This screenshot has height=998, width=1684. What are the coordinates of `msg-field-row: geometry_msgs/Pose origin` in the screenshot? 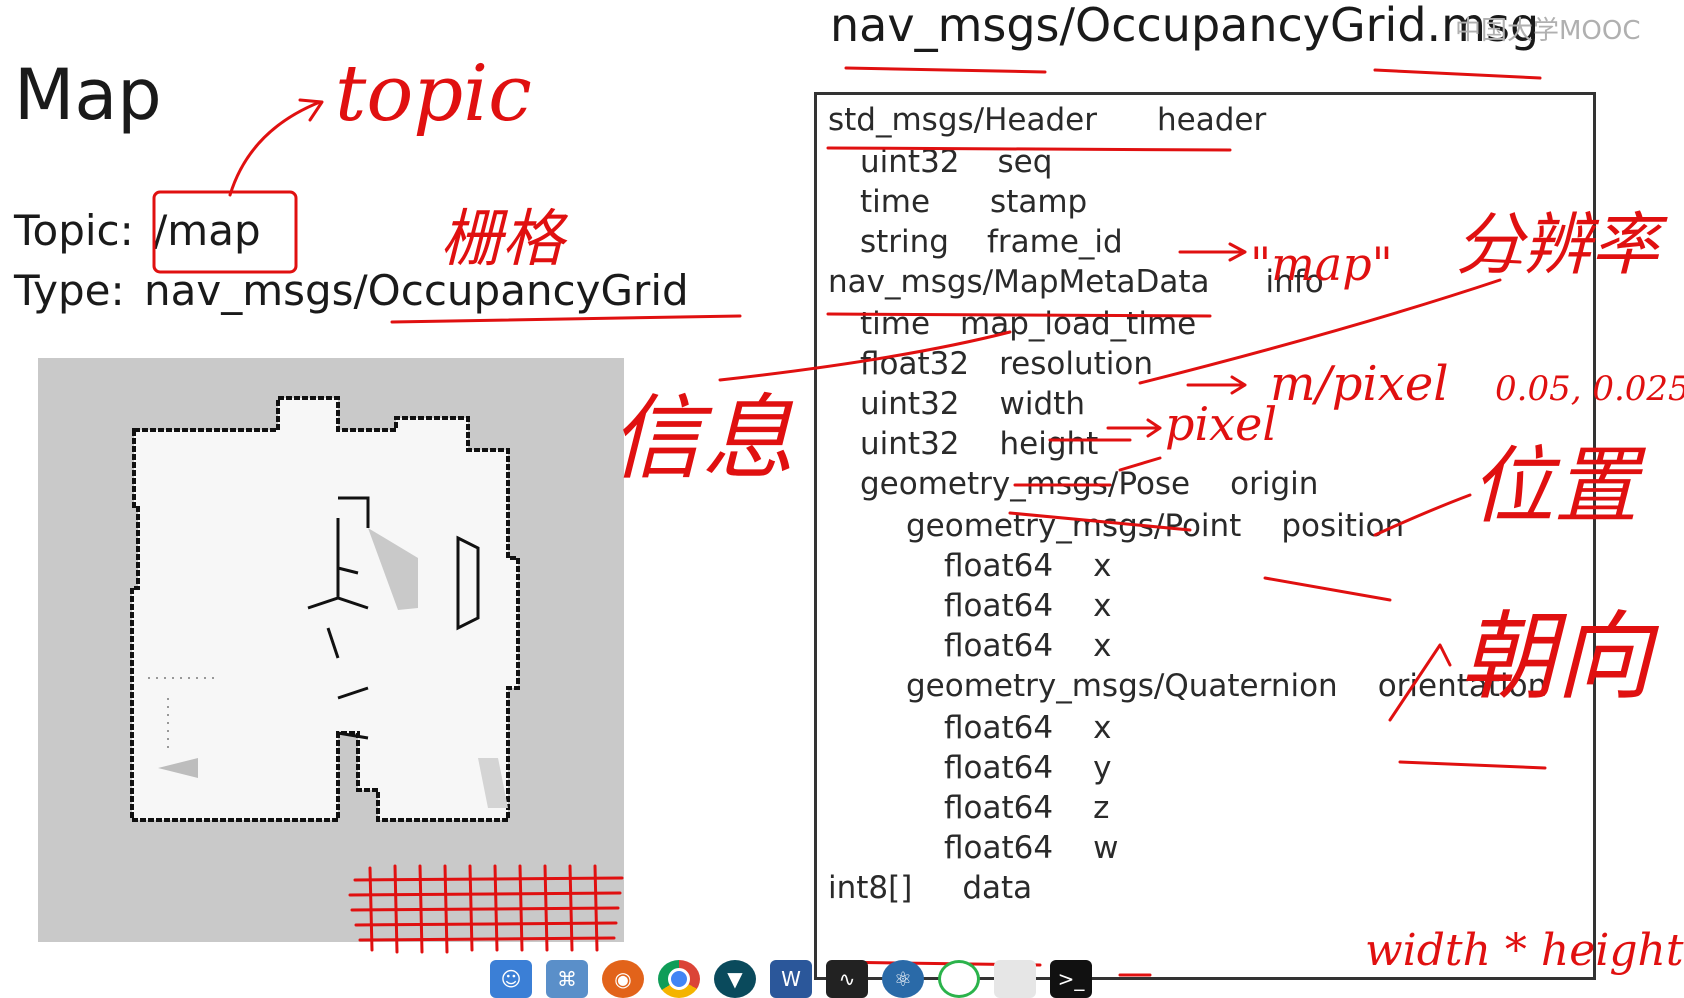 It's located at (1089, 484).